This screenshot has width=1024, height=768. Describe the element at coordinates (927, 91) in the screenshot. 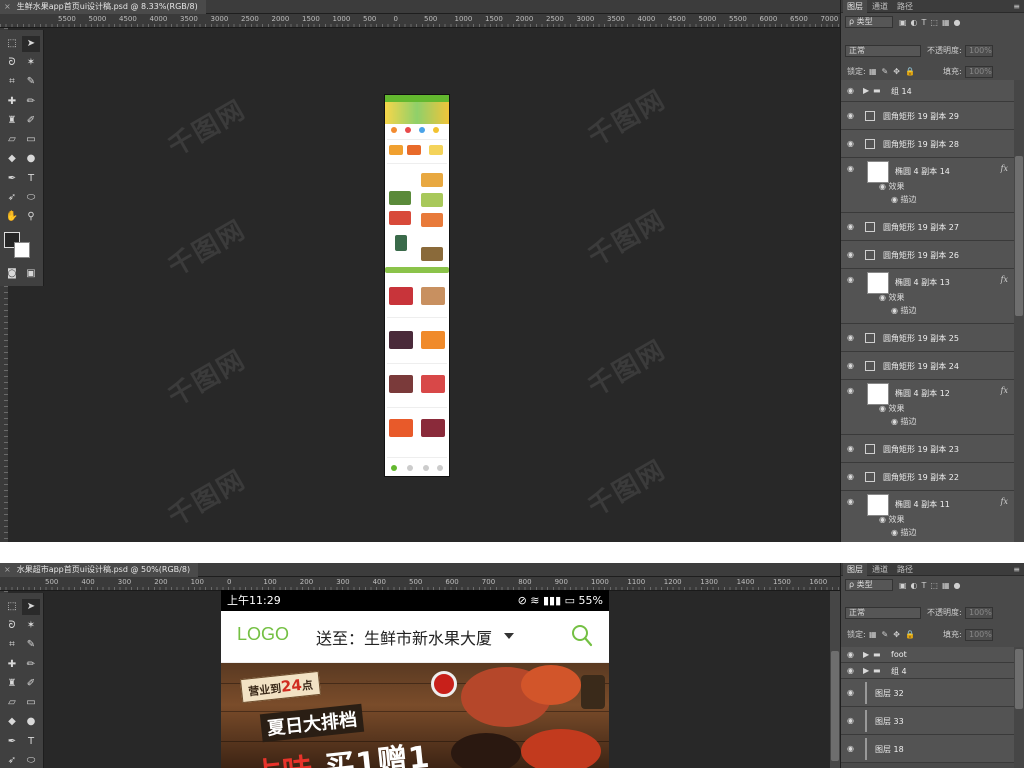

I see `layer-row: ◉ ▶ ▬ 组 14` at that location.